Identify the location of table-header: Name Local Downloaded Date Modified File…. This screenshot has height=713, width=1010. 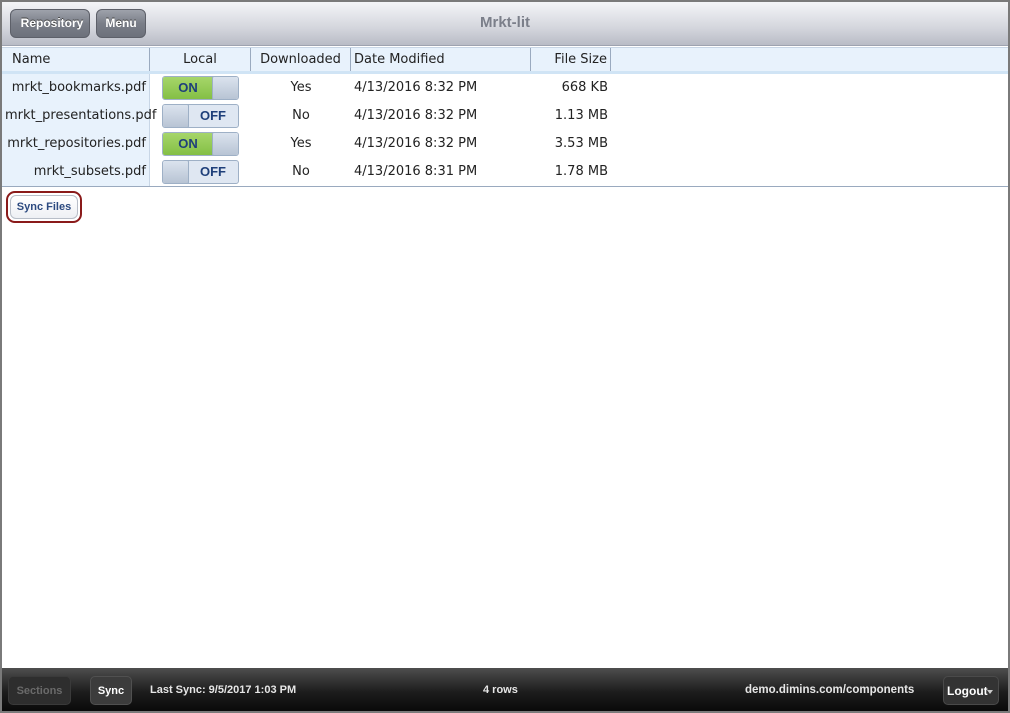
(505, 60).